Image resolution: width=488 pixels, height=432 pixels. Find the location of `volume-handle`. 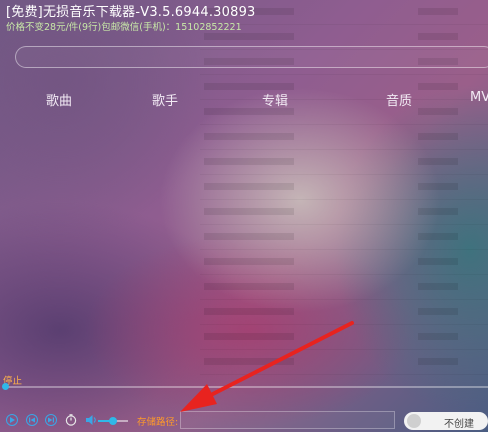

volume-handle is located at coordinates (113, 421).